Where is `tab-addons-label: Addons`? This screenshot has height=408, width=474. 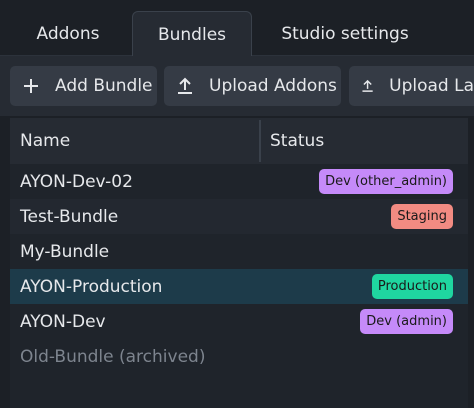
tab-addons-label: Addons is located at coordinates (68, 34).